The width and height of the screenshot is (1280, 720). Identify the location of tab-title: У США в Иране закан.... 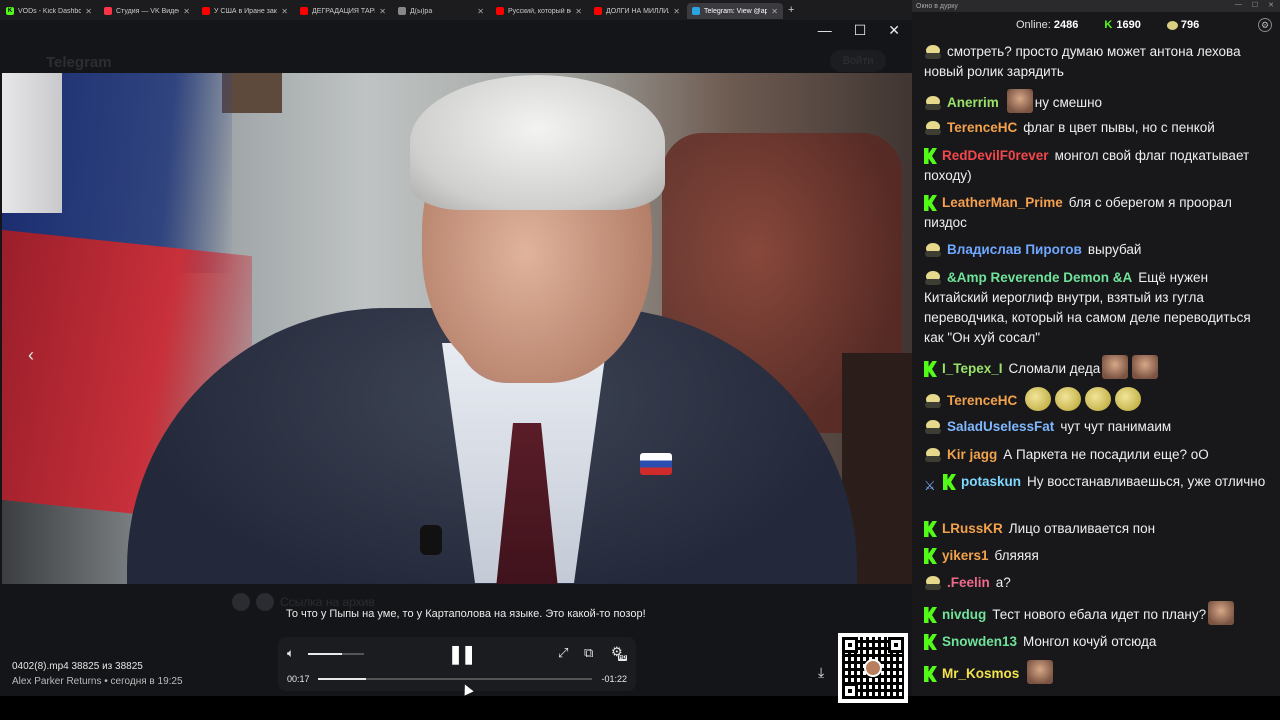
(245, 11).